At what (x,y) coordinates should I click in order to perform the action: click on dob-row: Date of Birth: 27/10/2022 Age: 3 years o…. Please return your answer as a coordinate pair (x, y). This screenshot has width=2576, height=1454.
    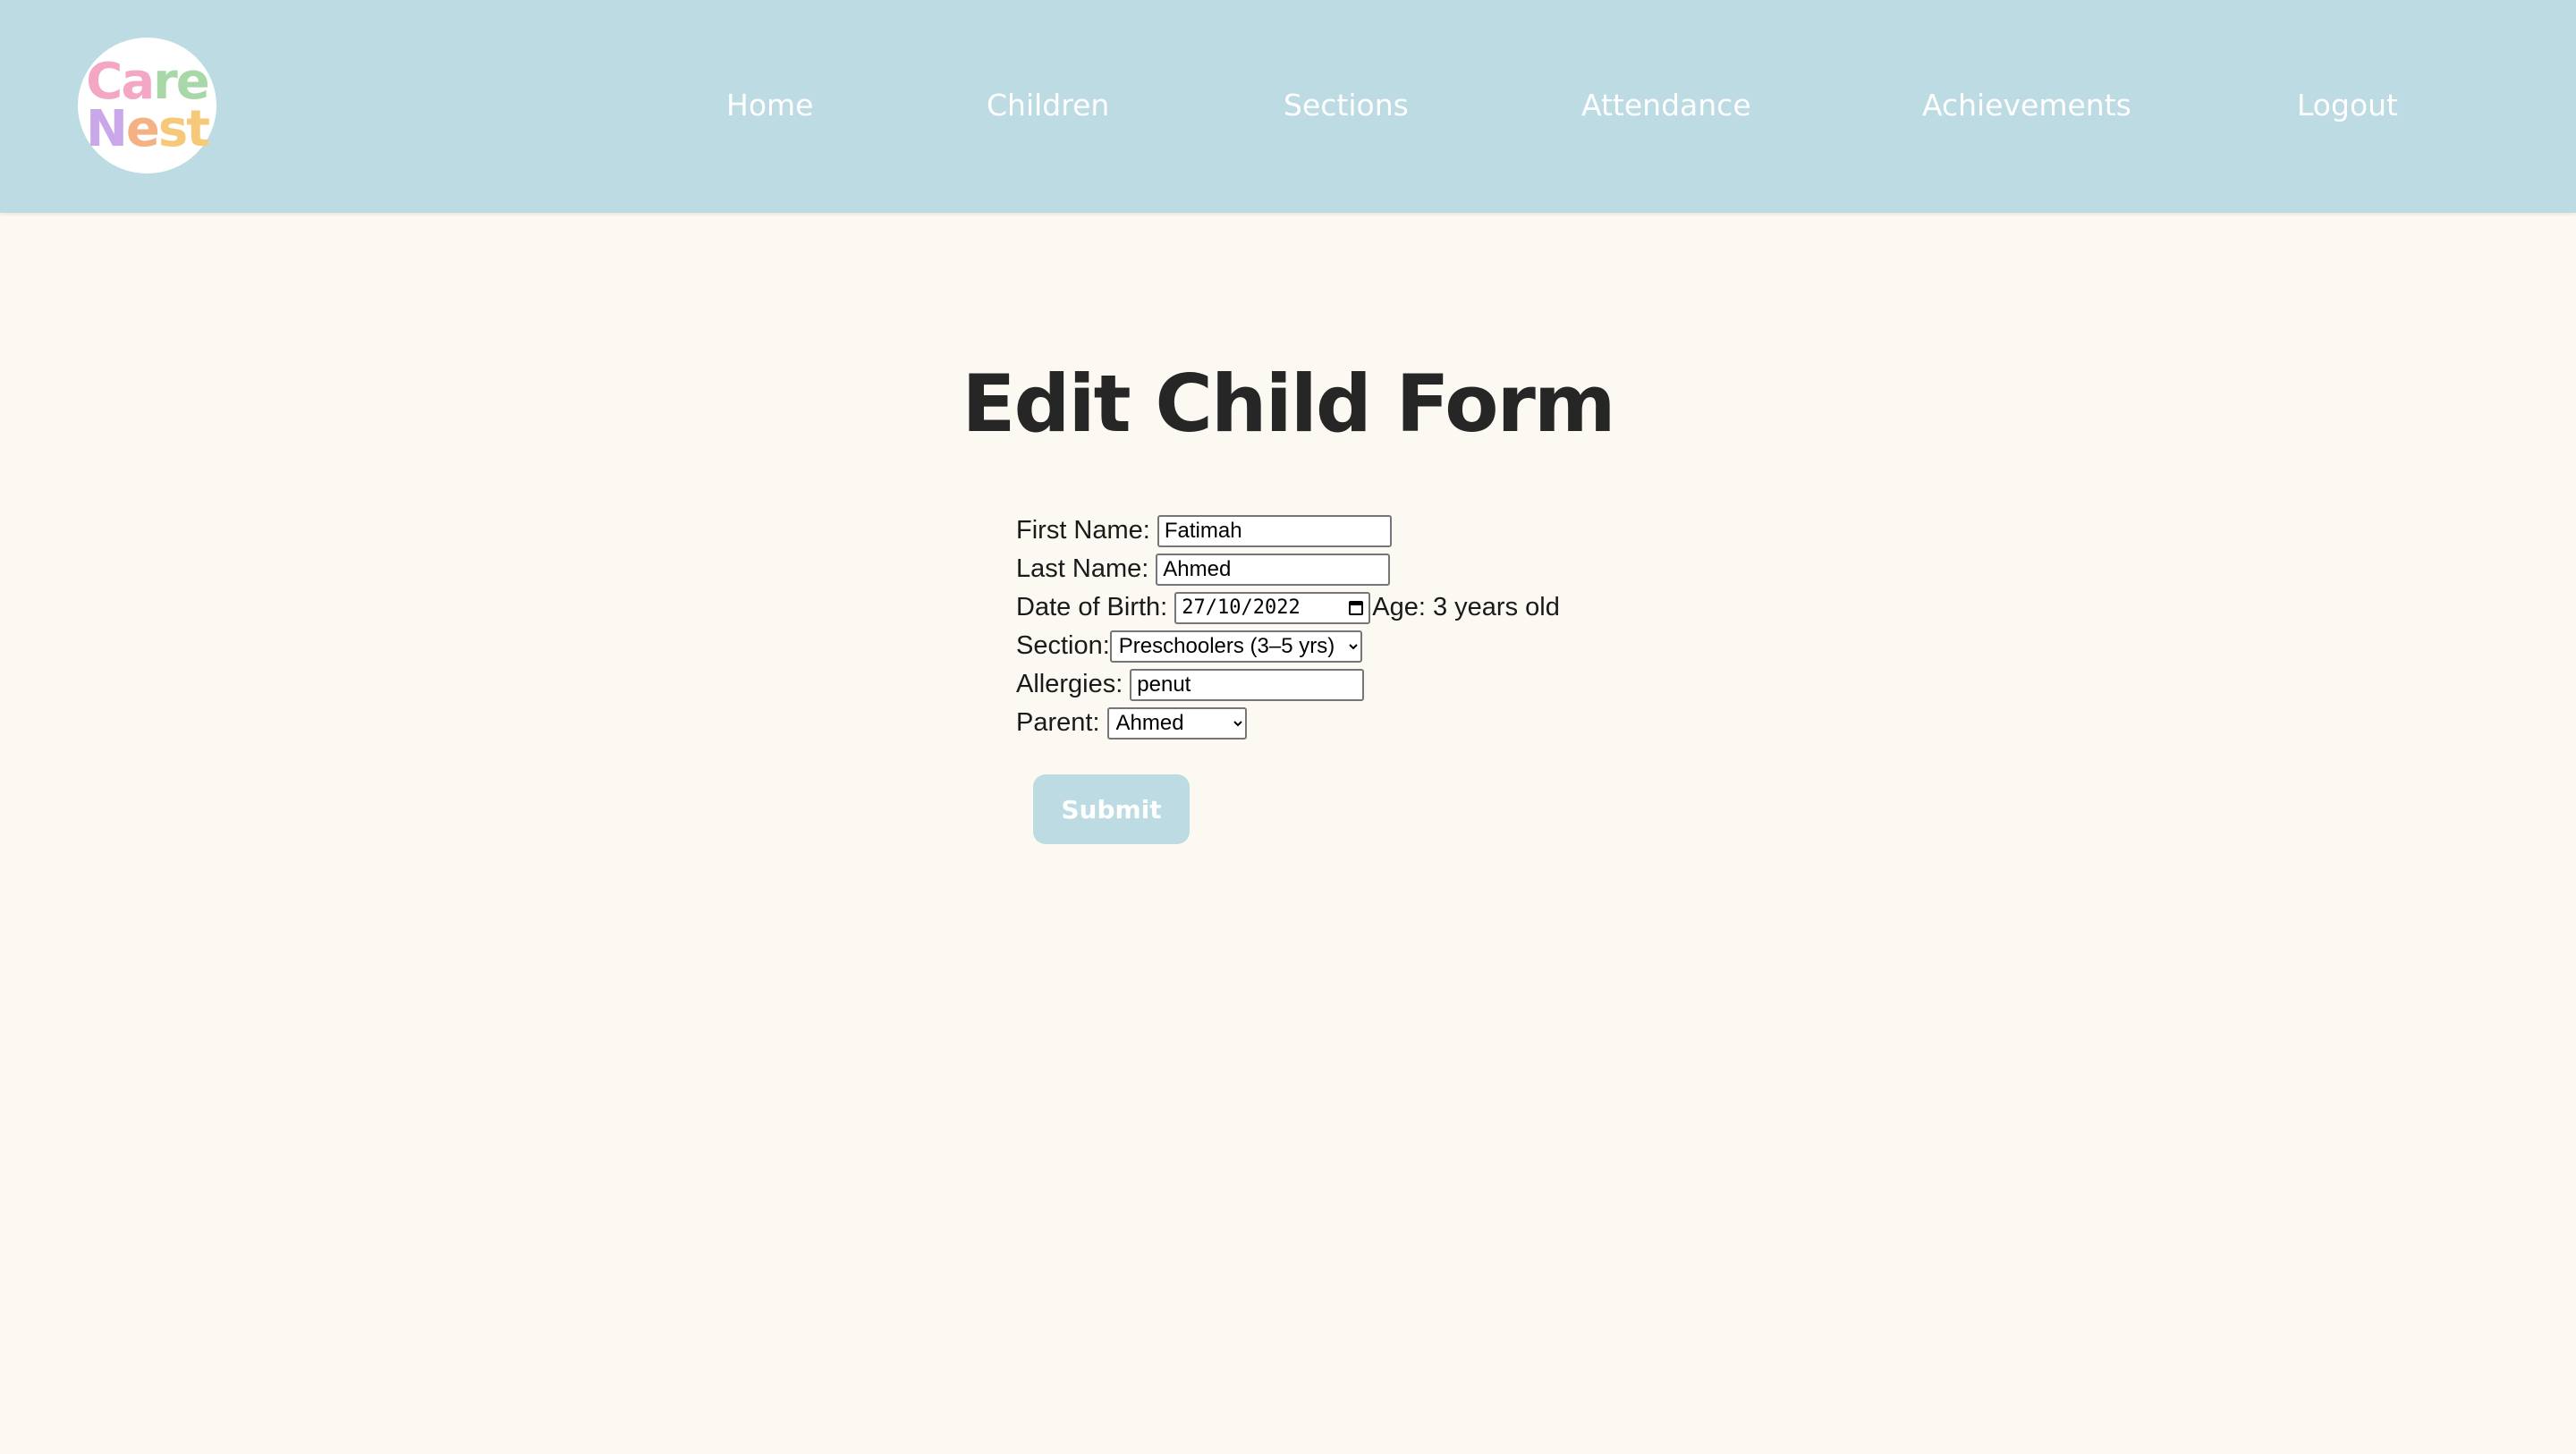
    Looking at the image, I should click on (1418, 607).